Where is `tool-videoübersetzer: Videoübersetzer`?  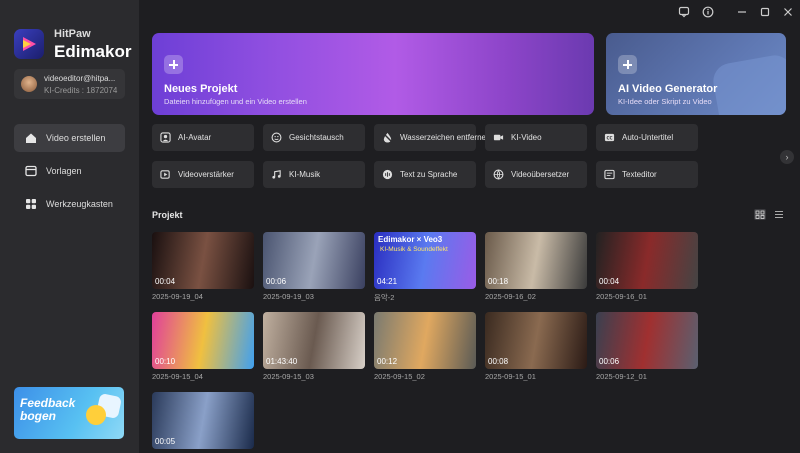
tool-videoübersetzer: Videoübersetzer is located at coordinates (536, 174).